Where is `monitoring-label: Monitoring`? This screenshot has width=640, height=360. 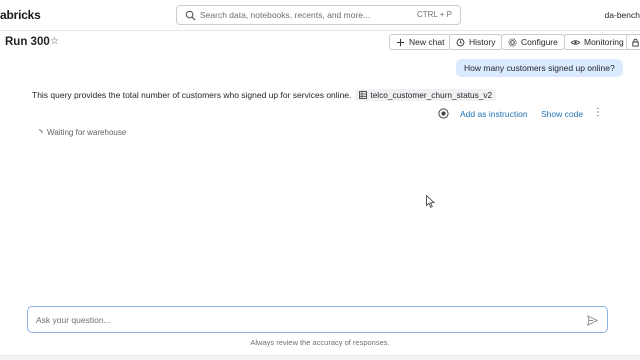
monitoring-label: Monitoring is located at coordinates (604, 42).